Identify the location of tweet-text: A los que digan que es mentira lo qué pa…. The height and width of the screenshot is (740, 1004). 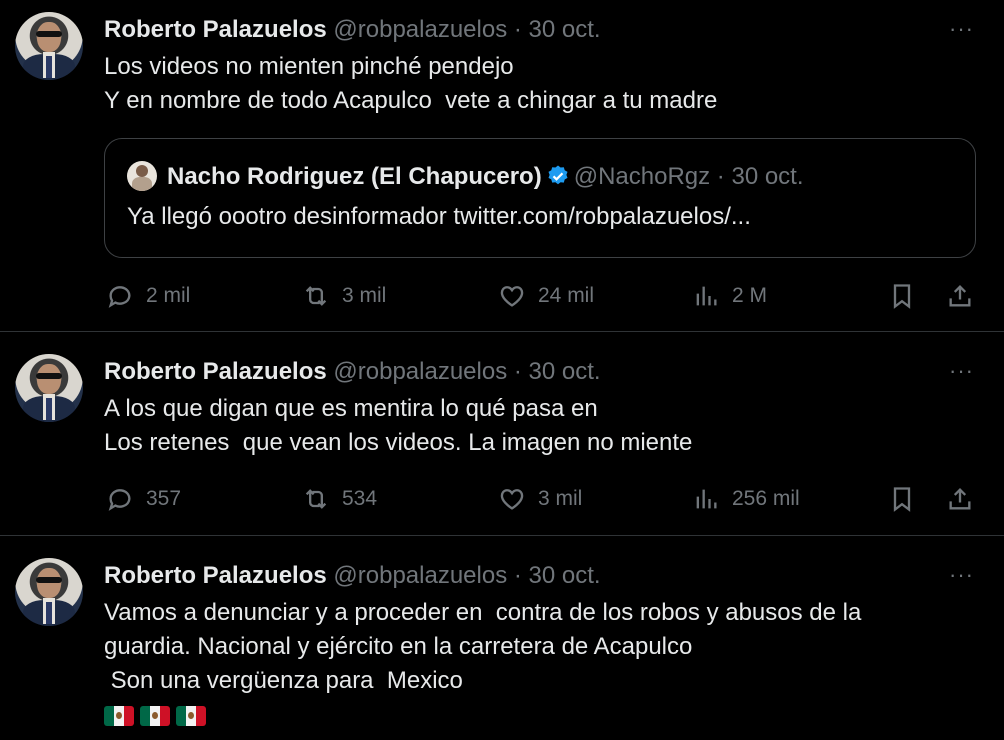
(398, 425).